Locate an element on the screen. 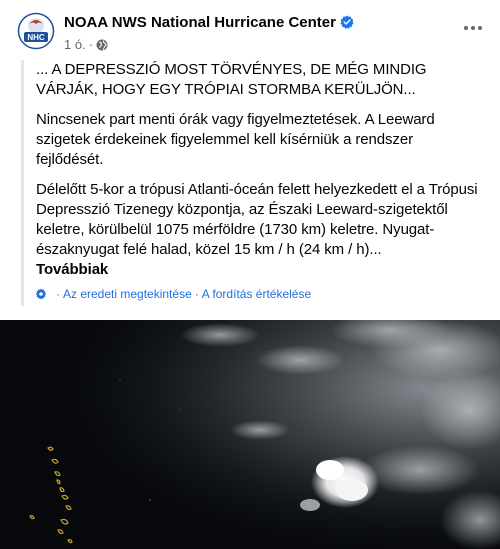 This screenshot has width=500, height=549. page-name: NOAA NWS National Hurricane Center is located at coordinates (209, 23).